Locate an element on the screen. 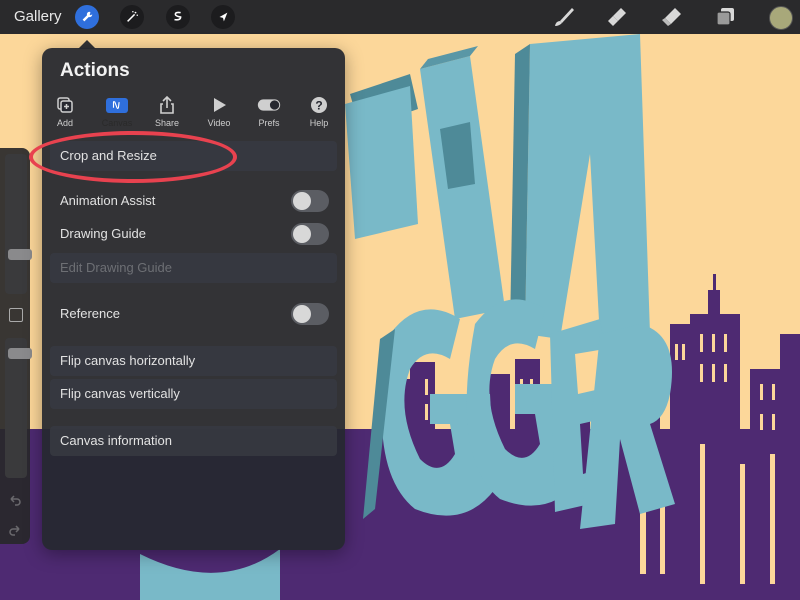 Image resolution: width=800 pixels, height=600 pixels. help-icon: ? is located at coordinates (319, 105).